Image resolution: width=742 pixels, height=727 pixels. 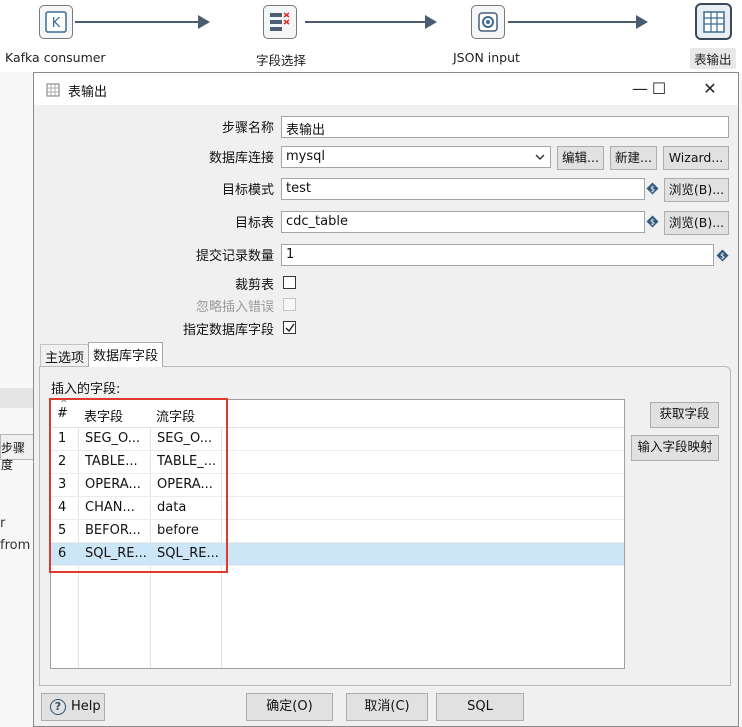 I want to click on step-name-input: 表输出, so click(x=505, y=127).